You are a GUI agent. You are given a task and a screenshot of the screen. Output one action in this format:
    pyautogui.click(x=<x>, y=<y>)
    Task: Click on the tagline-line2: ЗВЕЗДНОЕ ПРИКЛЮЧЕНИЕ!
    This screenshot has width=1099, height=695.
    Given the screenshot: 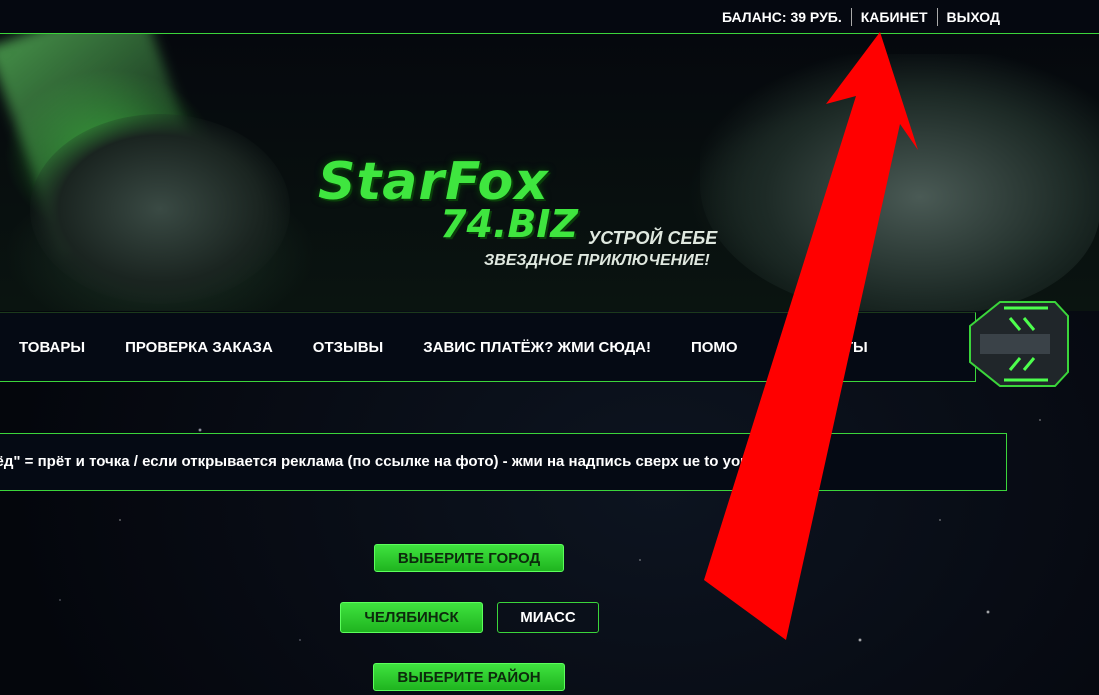 What is the action you would take?
    pyautogui.click(x=597, y=260)
    